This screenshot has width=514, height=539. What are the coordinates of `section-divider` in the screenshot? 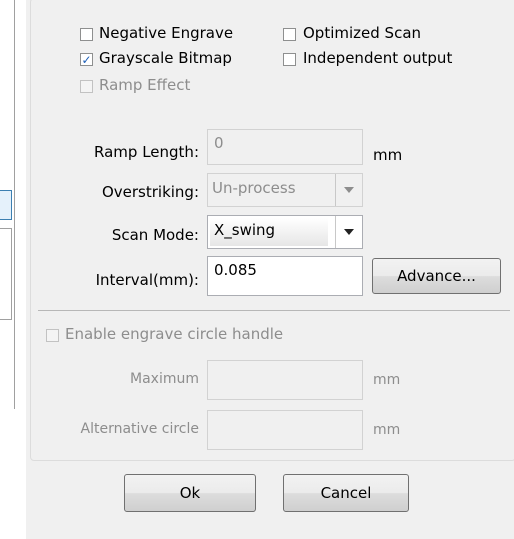 It's located at (274, 310).